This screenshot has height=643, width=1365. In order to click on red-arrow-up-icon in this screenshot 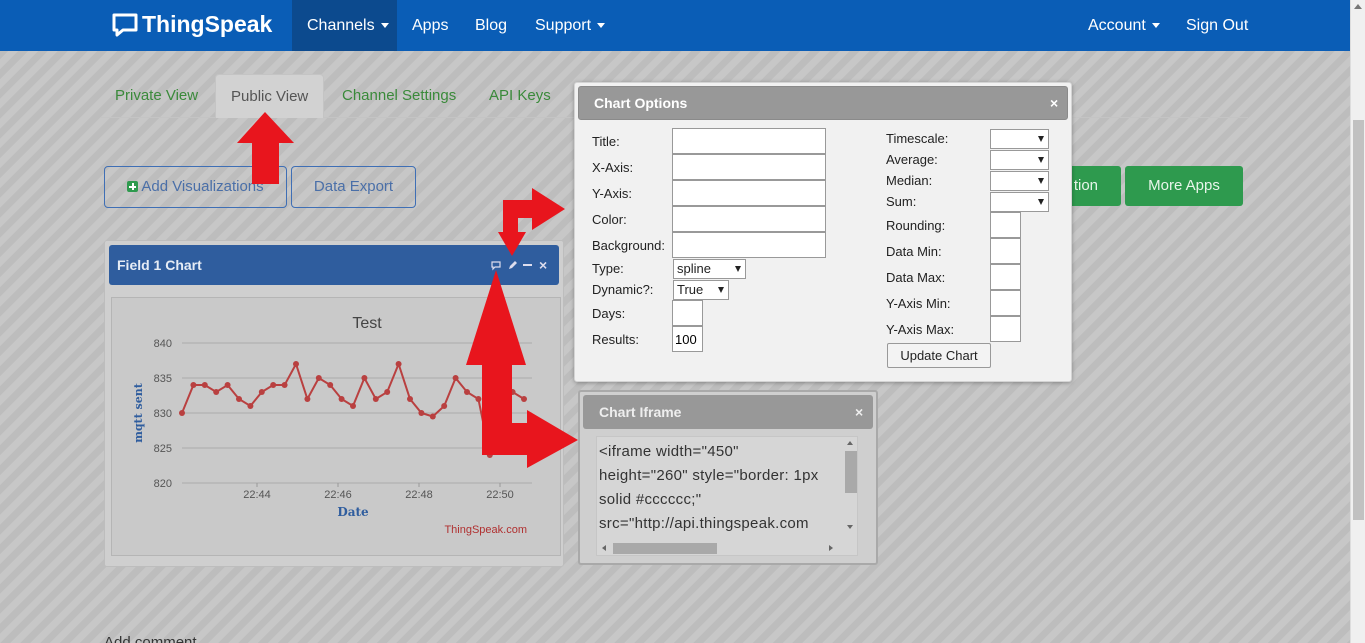, I will do `click(265, 148)`.